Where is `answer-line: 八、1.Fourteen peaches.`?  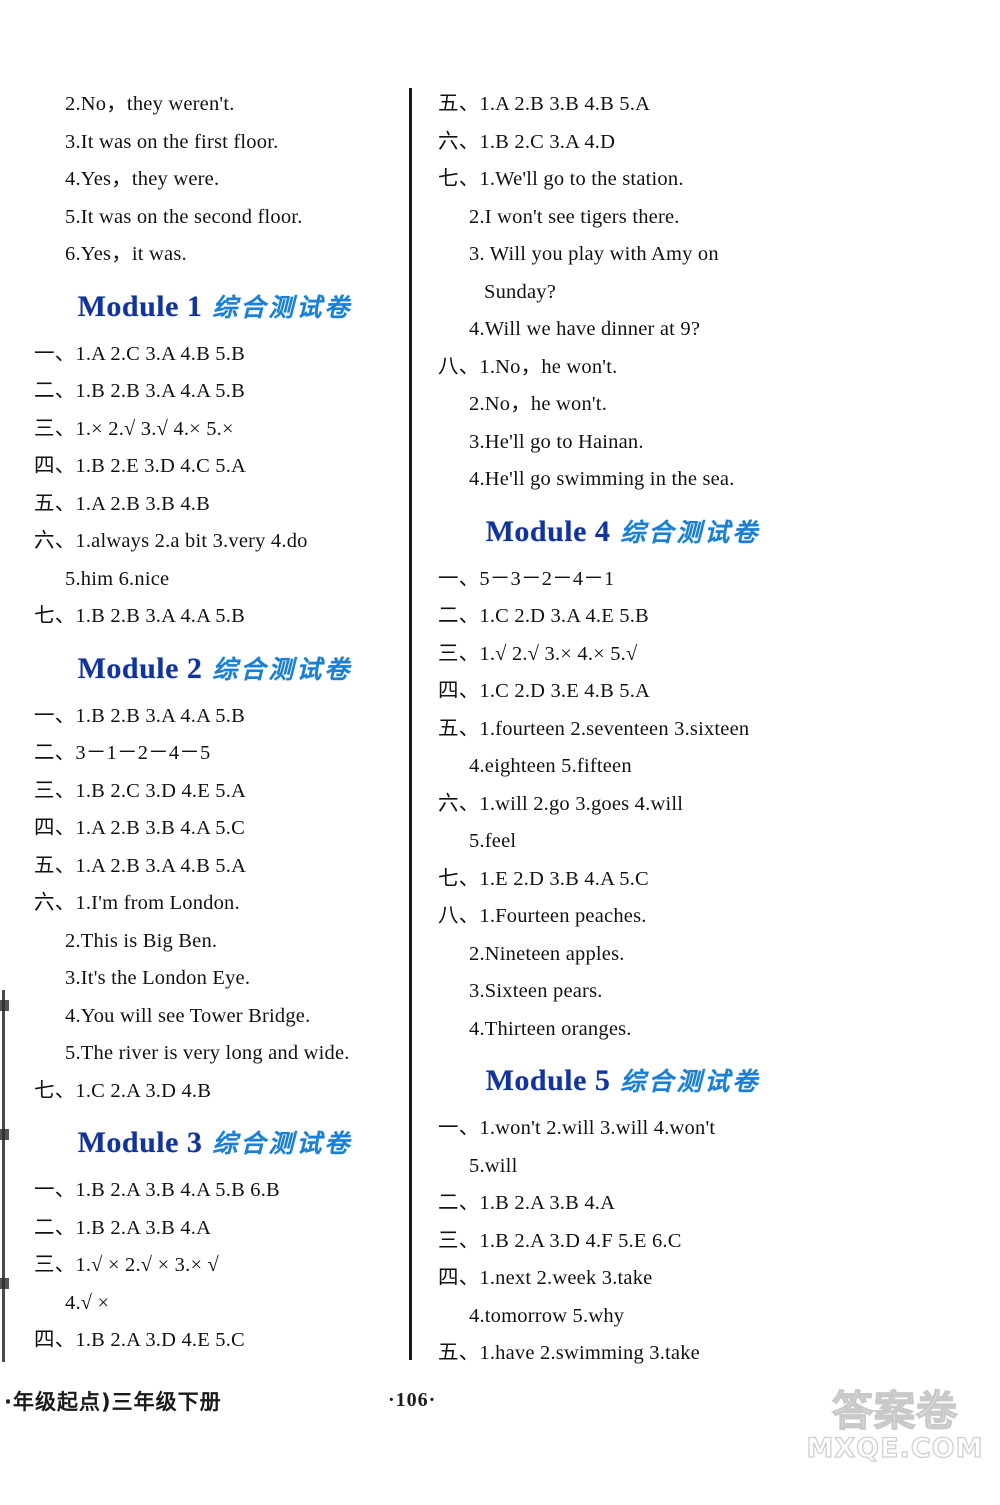
answer-line: 八、1.Fourteen peaches. is located at coordinates (542, 916).